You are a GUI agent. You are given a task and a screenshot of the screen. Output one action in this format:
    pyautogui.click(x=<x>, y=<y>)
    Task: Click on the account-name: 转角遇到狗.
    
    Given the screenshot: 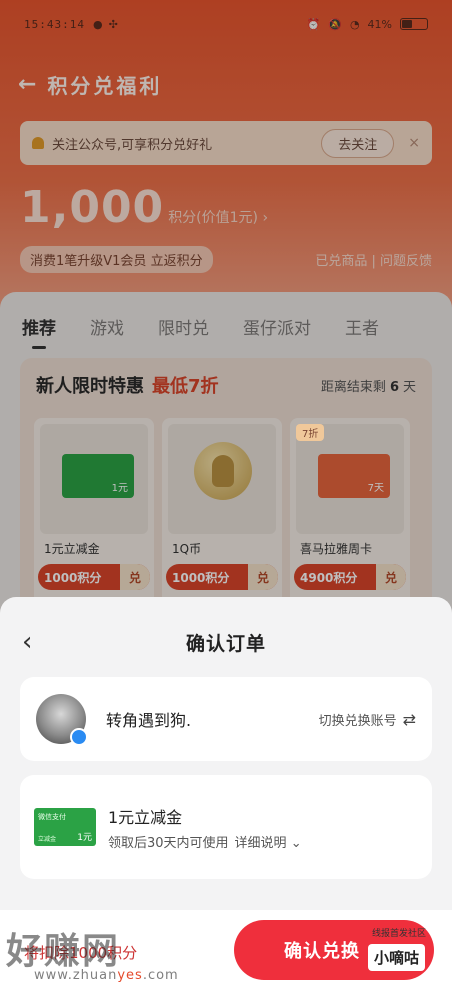 What is the action you would take?
    pyautogui.click(x=149, y=720)
    